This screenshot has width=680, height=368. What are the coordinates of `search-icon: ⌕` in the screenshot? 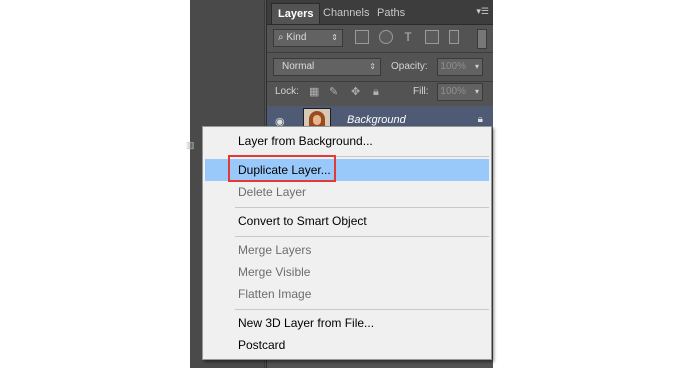 It's located at (281, 37).